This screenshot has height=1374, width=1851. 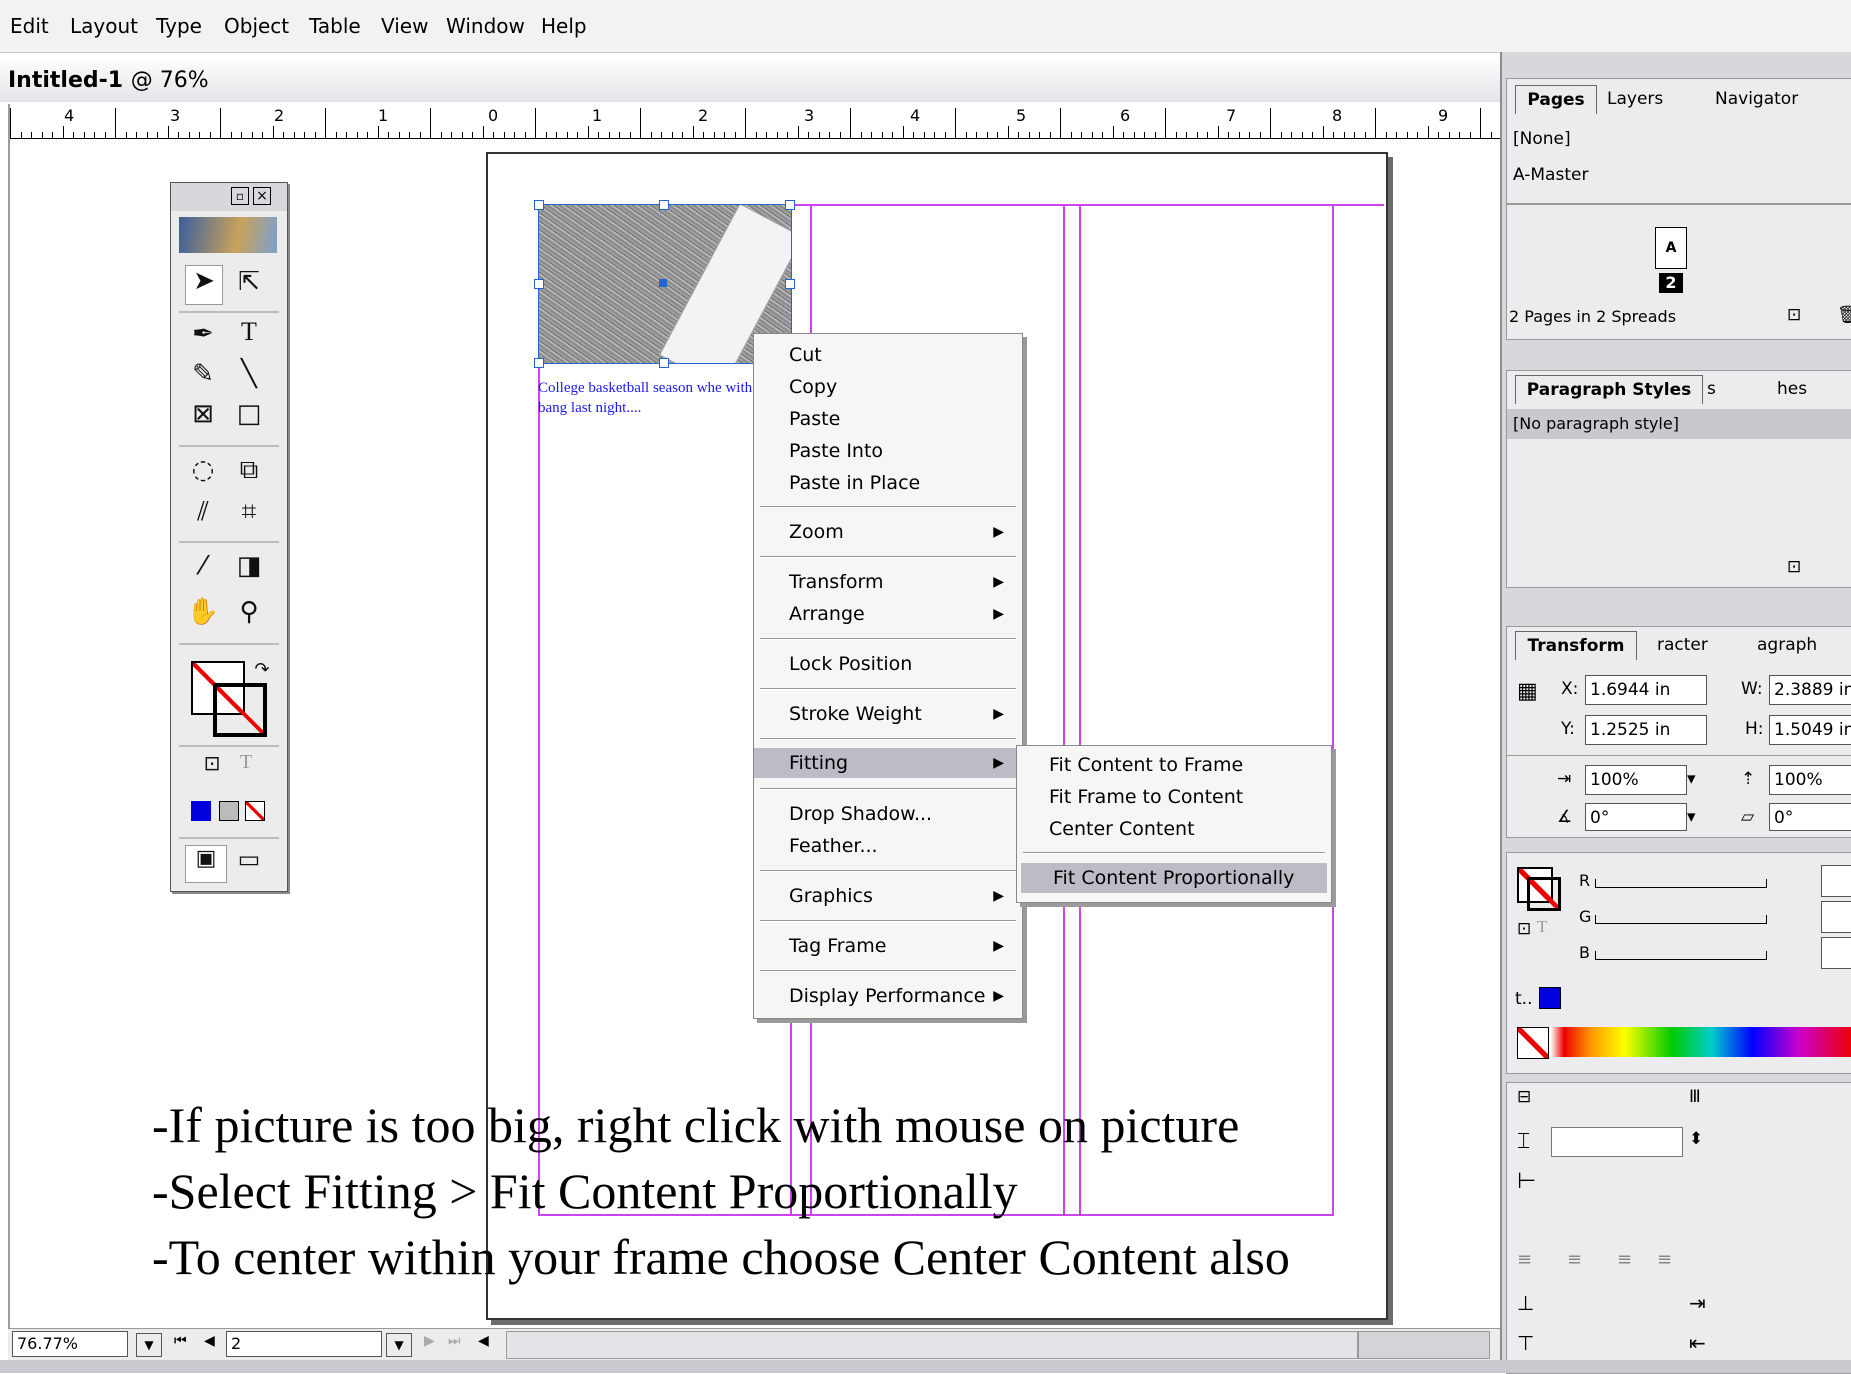 I want to click on adobe-logo-icon, so click(x=228, y=235).